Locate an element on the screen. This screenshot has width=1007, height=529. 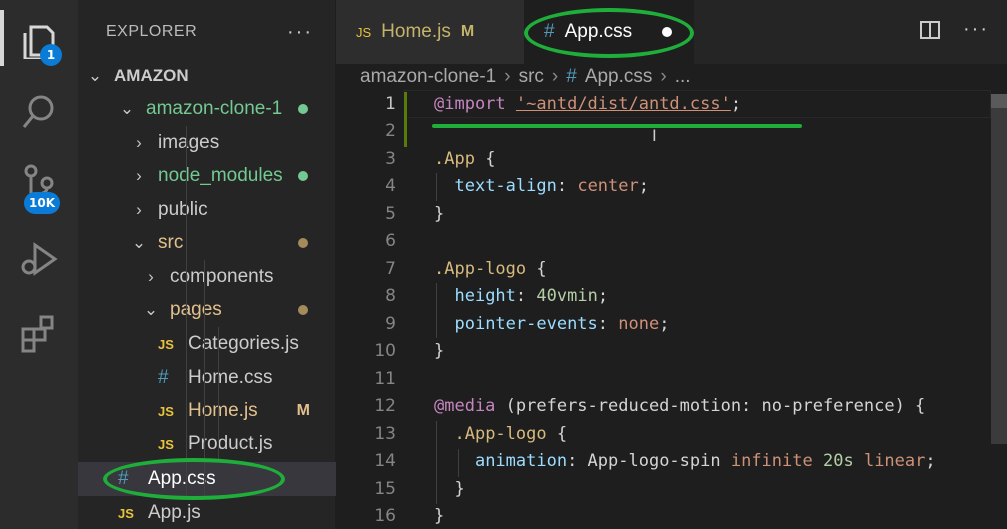
code-token: @import is located at coordinates (470, 103).